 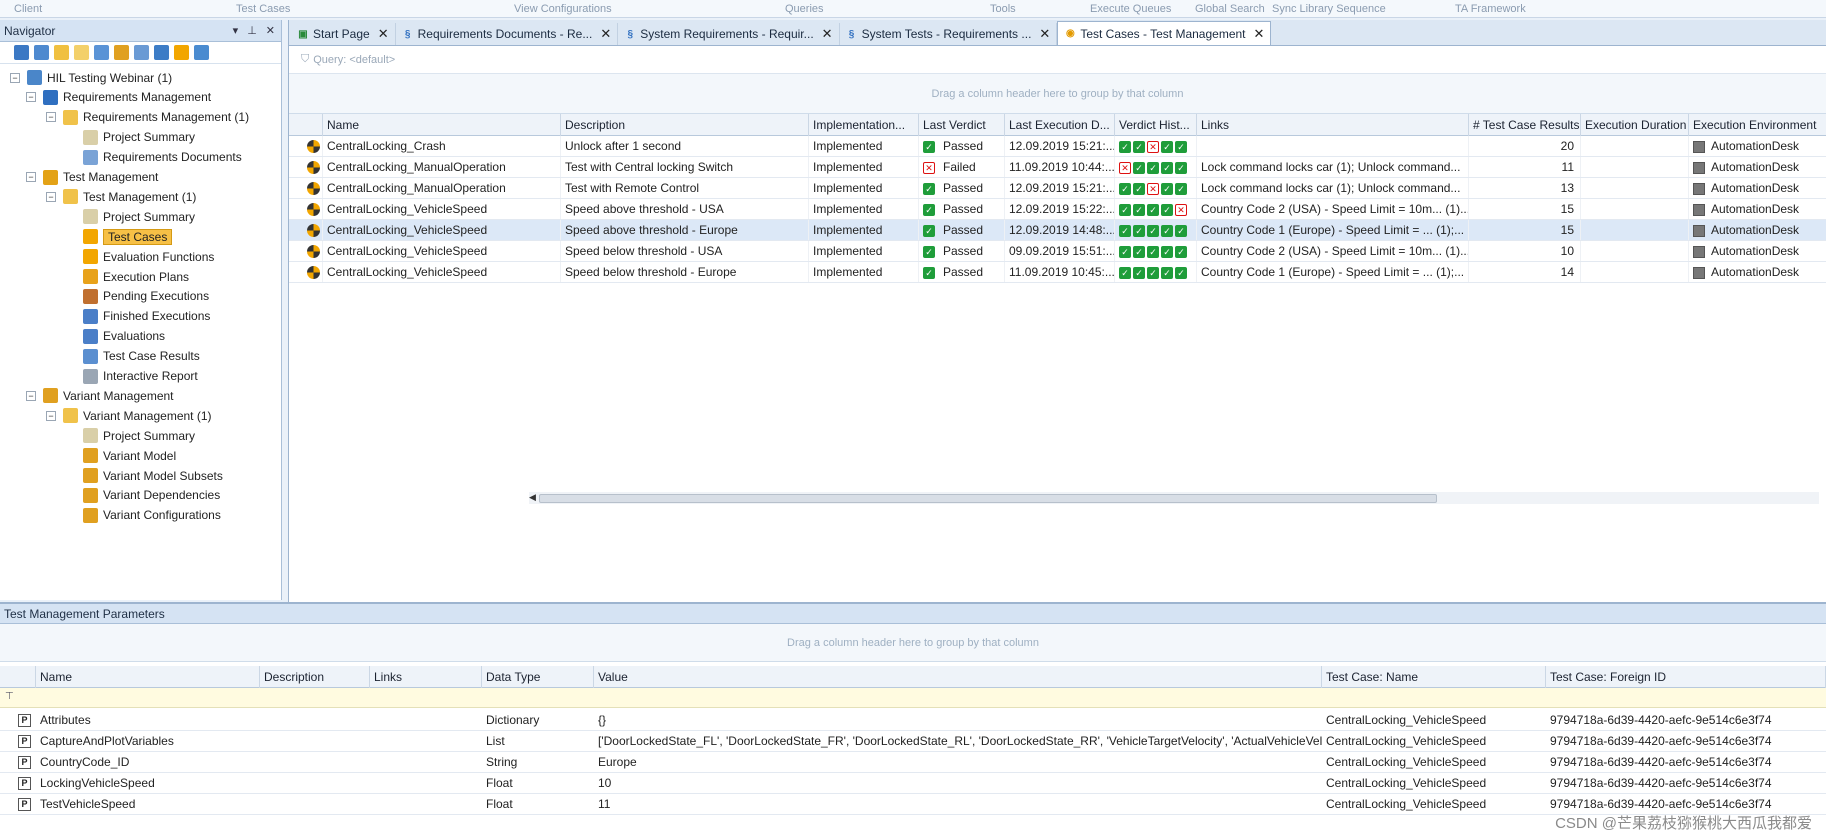 I want to click on tree-item: Execution Plans, so click(x=127, y=276).